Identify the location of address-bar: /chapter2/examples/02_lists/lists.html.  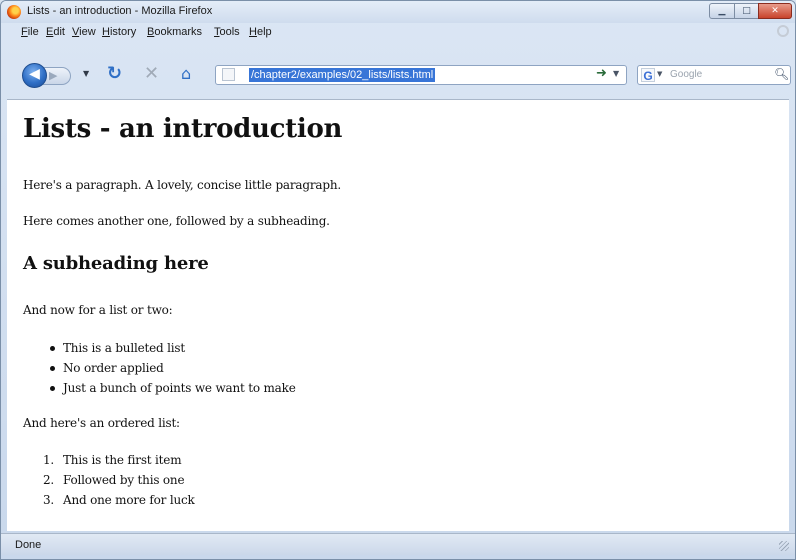
(421, 75).